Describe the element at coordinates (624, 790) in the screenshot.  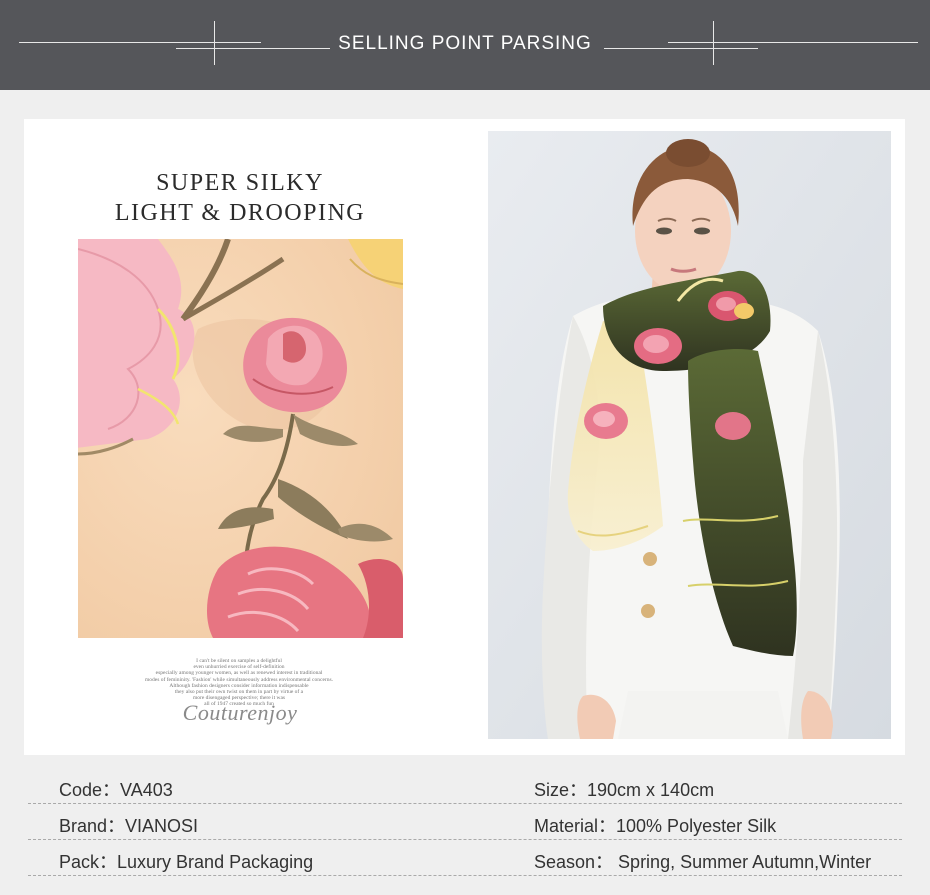
I see `spec-size: Size：190cm x 140cm` at that location.